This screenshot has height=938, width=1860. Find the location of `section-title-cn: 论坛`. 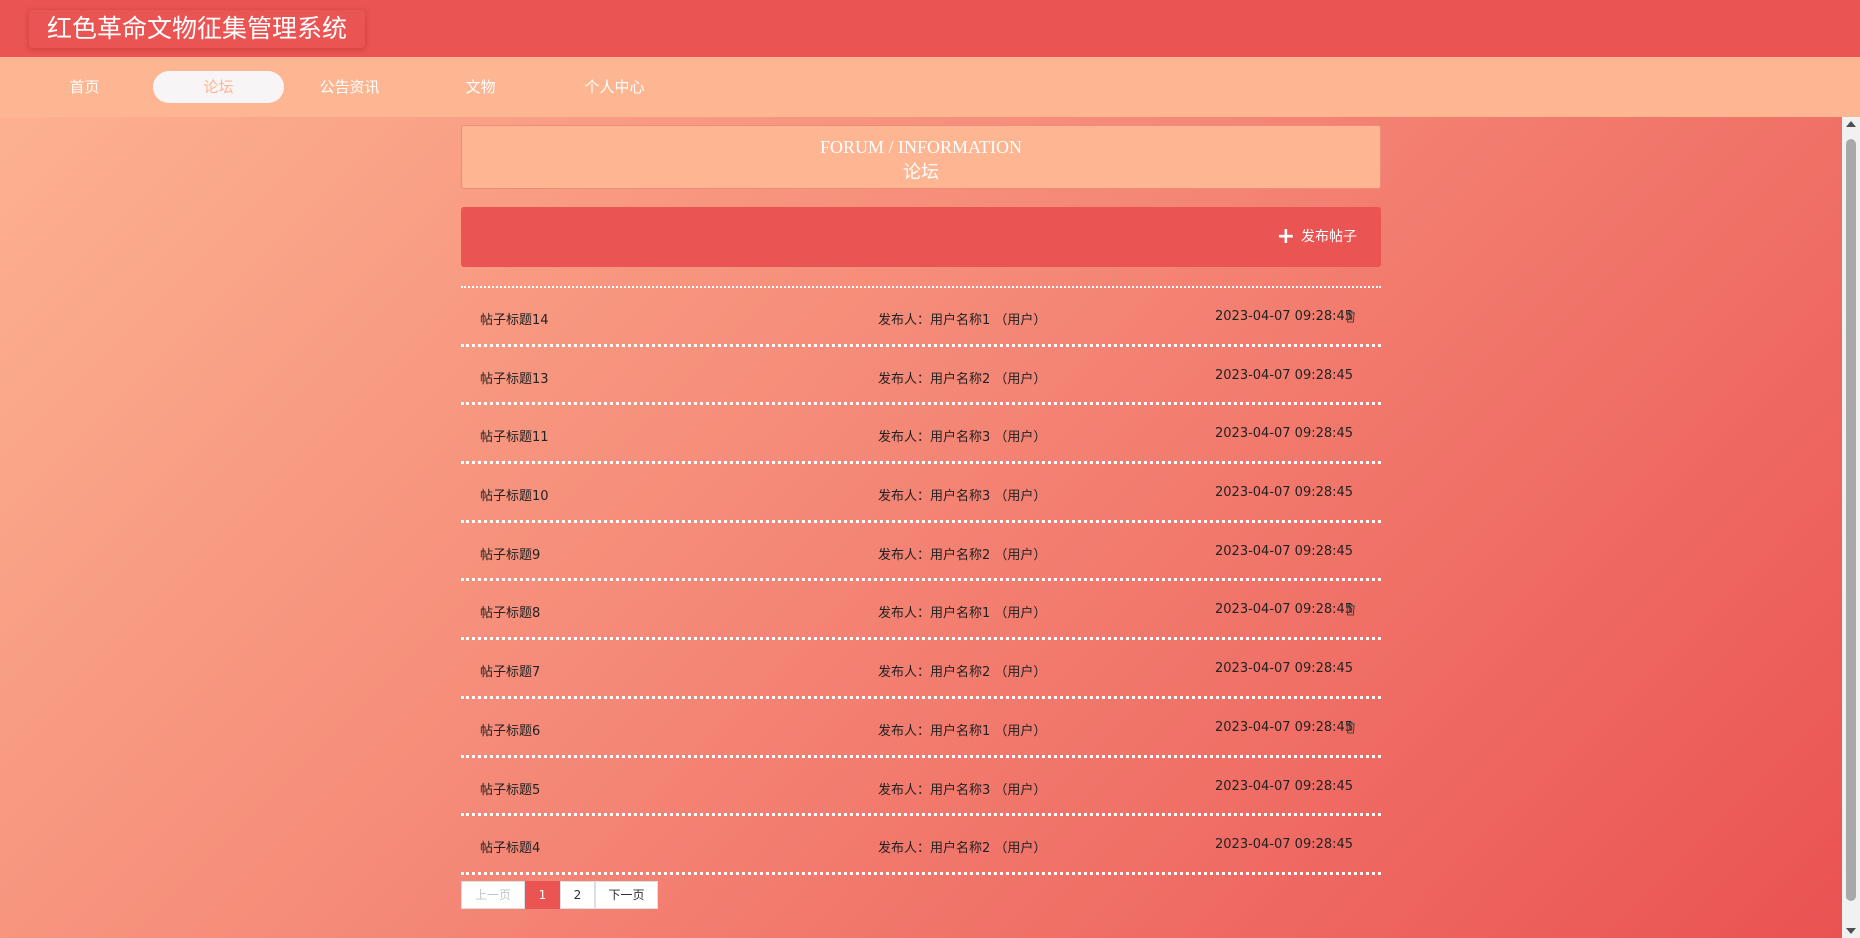

section-title-cn: 论坛 is located at coordinates (921, 172).